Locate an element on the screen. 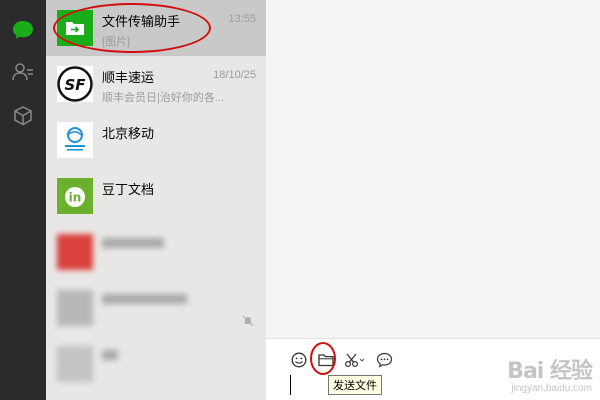 This screenshot has height=400, width=600. svg-text: in is located at coordinates (75, 198).